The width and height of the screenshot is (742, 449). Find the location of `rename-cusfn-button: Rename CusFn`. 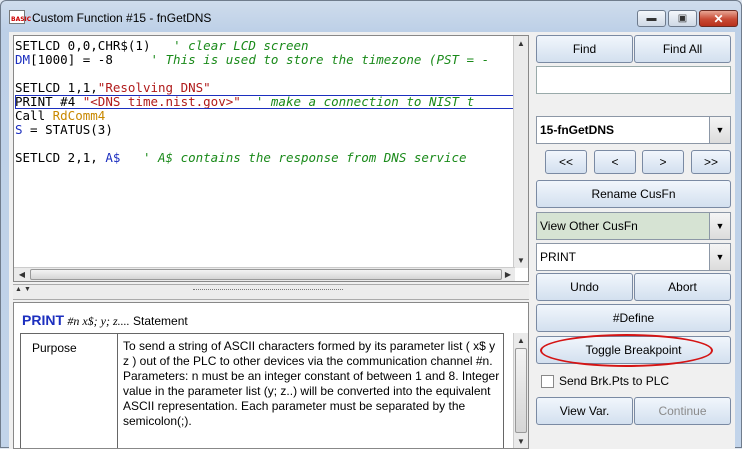

rename-cusfn-button: Rename CusFn is located at coordinates (633, 194).